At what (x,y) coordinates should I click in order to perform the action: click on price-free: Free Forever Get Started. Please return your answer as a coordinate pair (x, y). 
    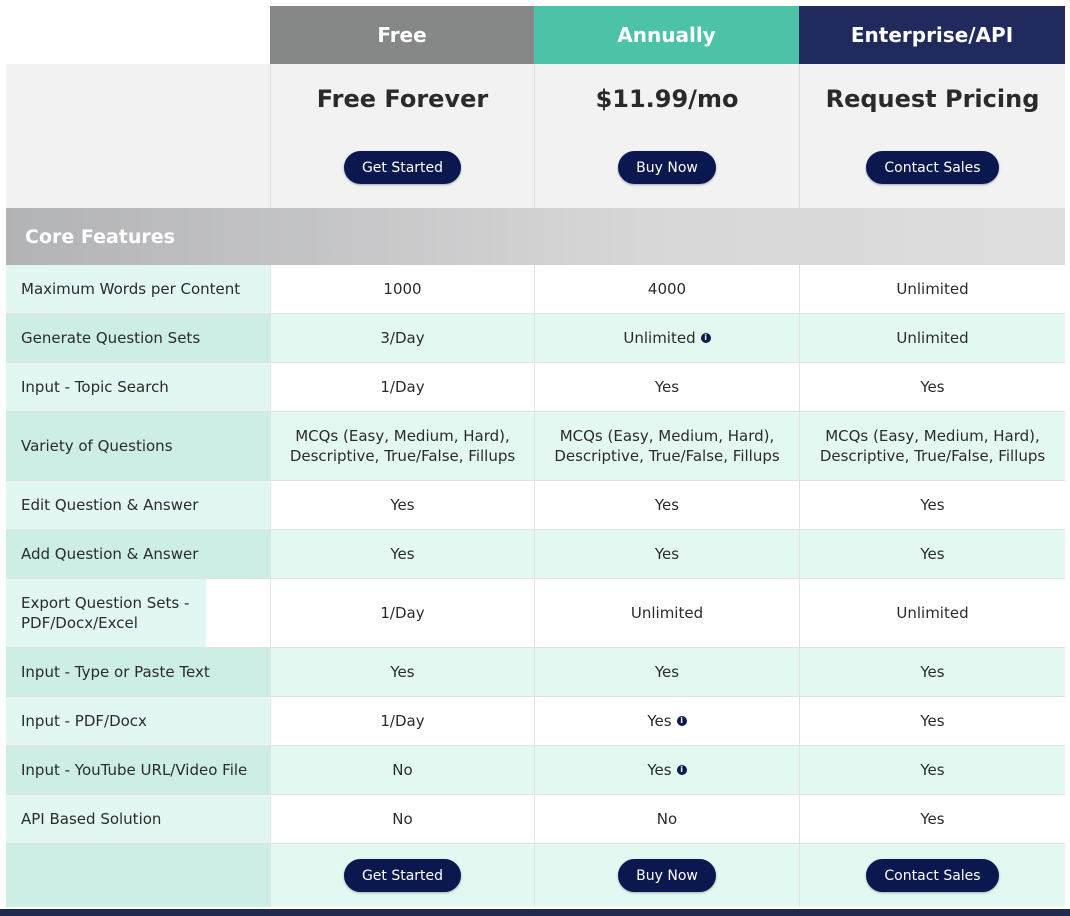
    Looking at the image, I should click on (402, 136).